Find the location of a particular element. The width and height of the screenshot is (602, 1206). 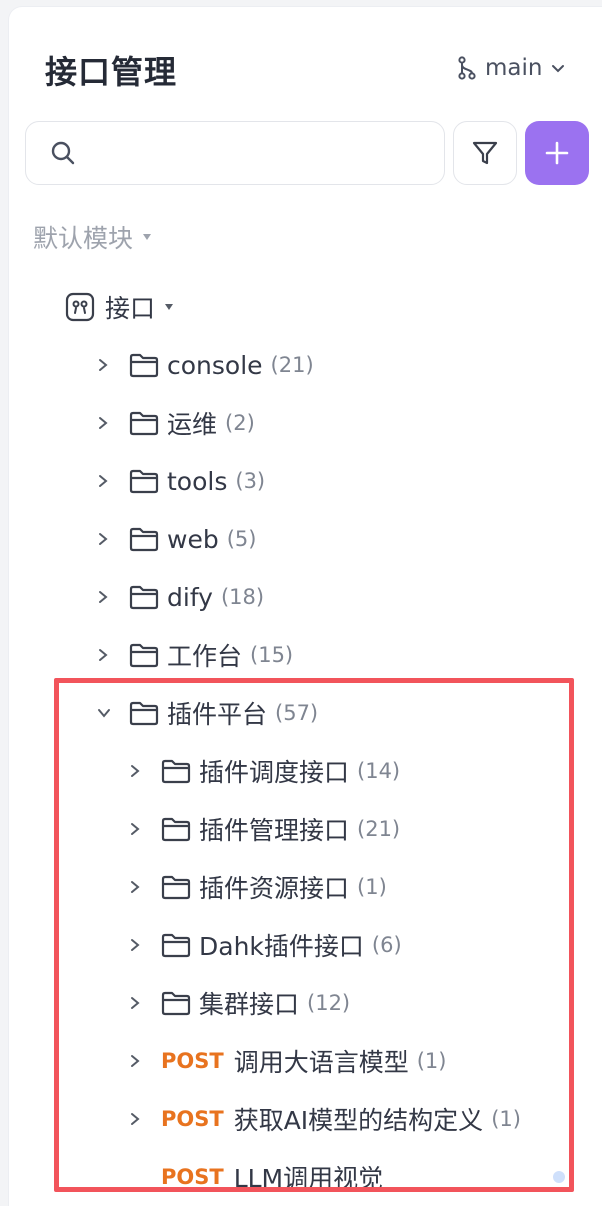

folder-label: tools is located at coordinates (197, 481).